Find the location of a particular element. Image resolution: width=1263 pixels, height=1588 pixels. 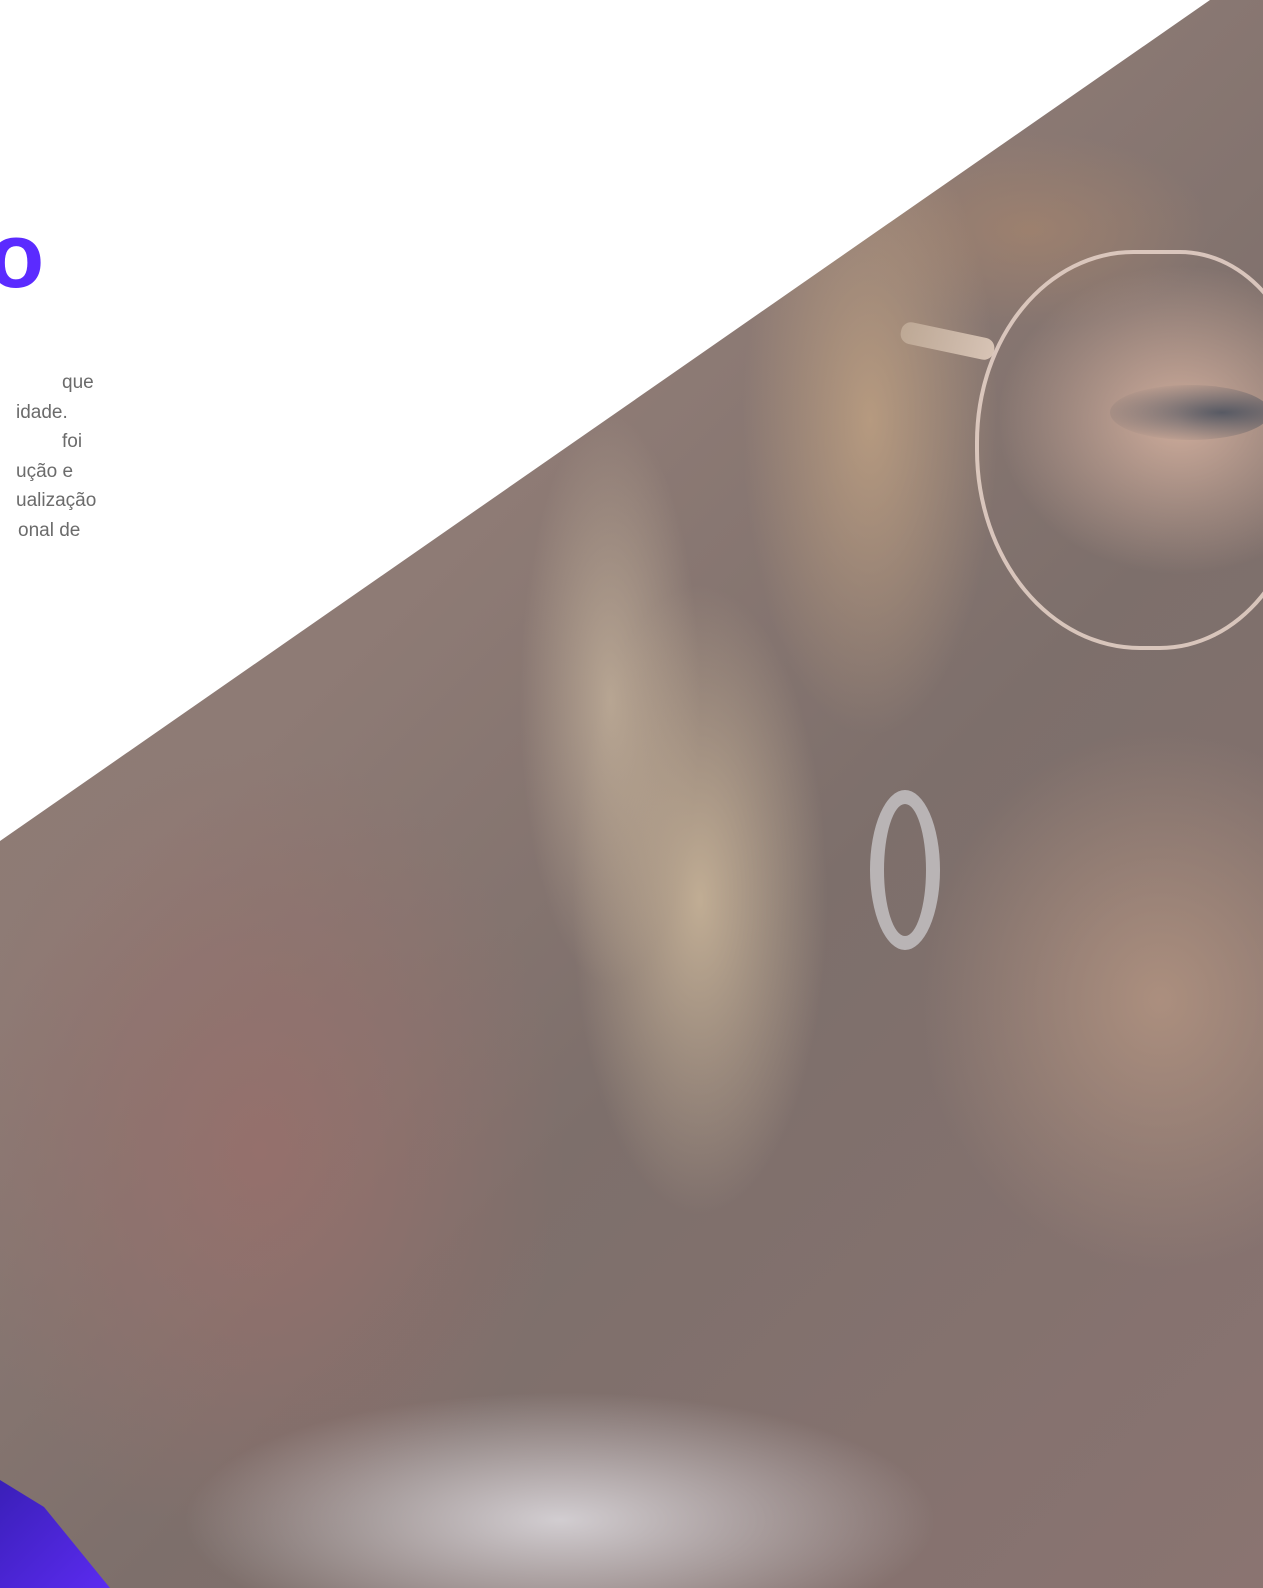

eye is located at coordinates (1186, 412).